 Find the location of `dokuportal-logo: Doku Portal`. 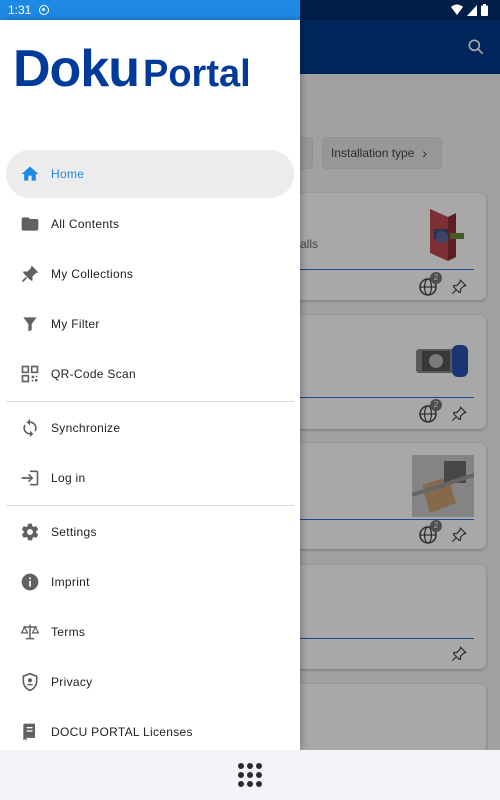

dokuportal-logo: Doku Portal is located at coordinates (132, 69).